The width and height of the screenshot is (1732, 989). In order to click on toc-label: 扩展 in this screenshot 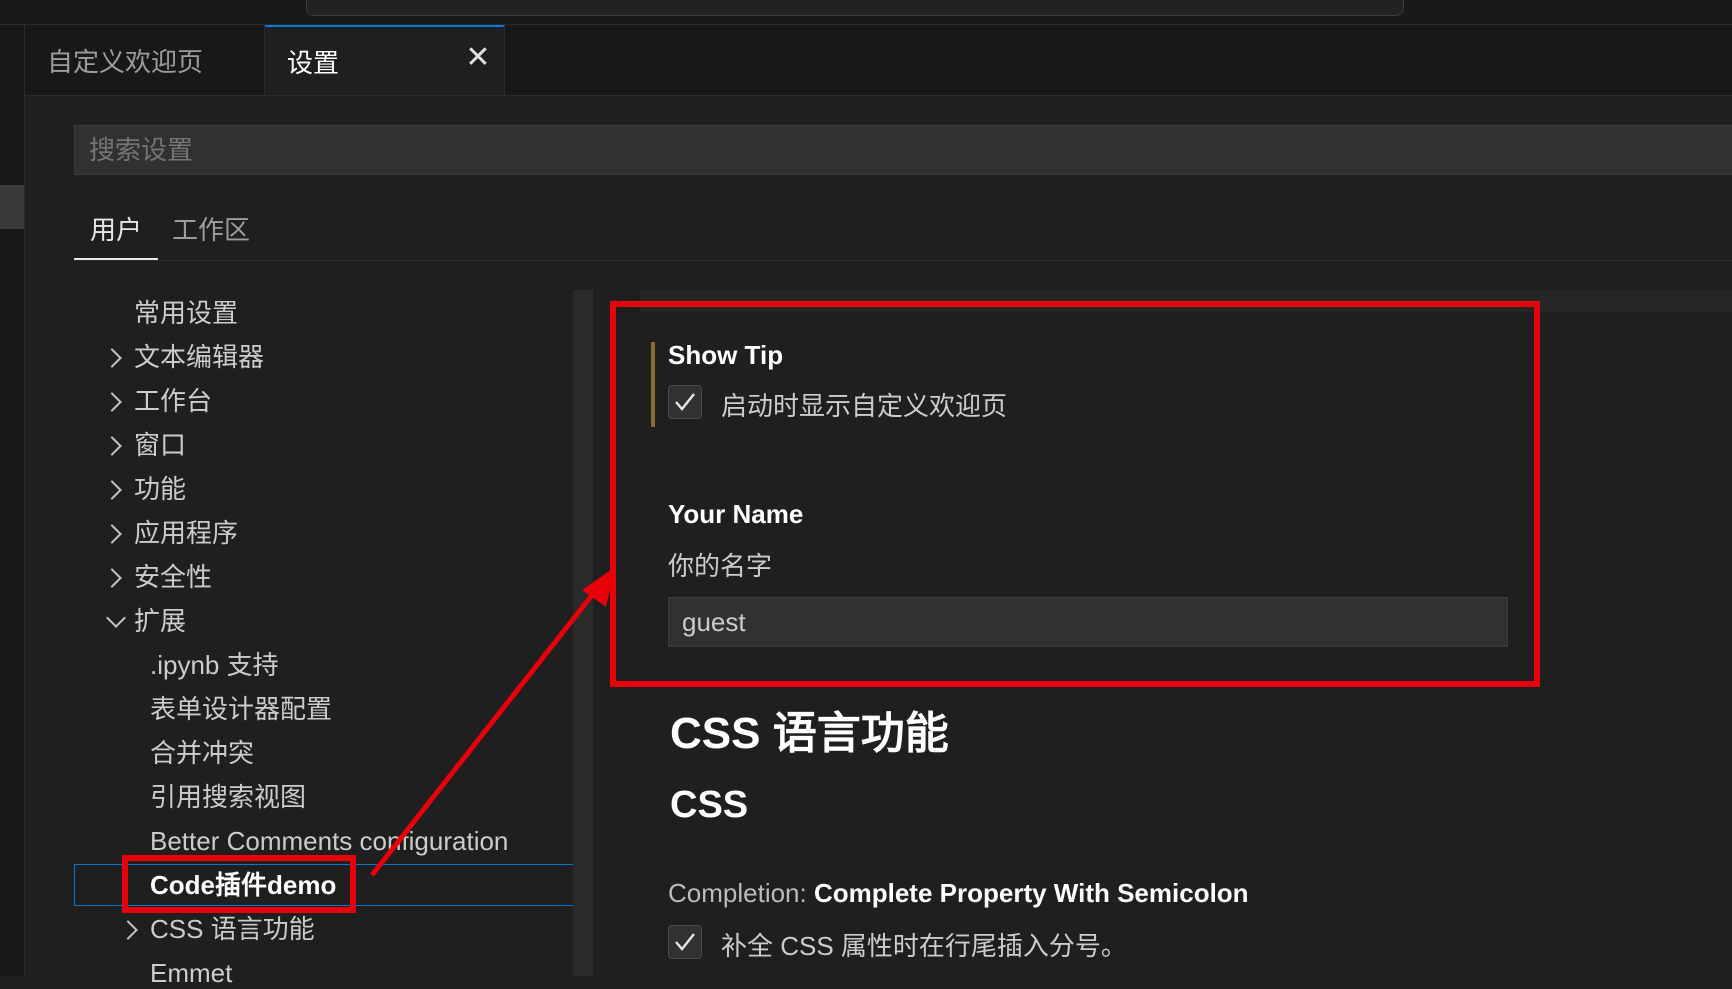, I will do `click(160, 621)`.